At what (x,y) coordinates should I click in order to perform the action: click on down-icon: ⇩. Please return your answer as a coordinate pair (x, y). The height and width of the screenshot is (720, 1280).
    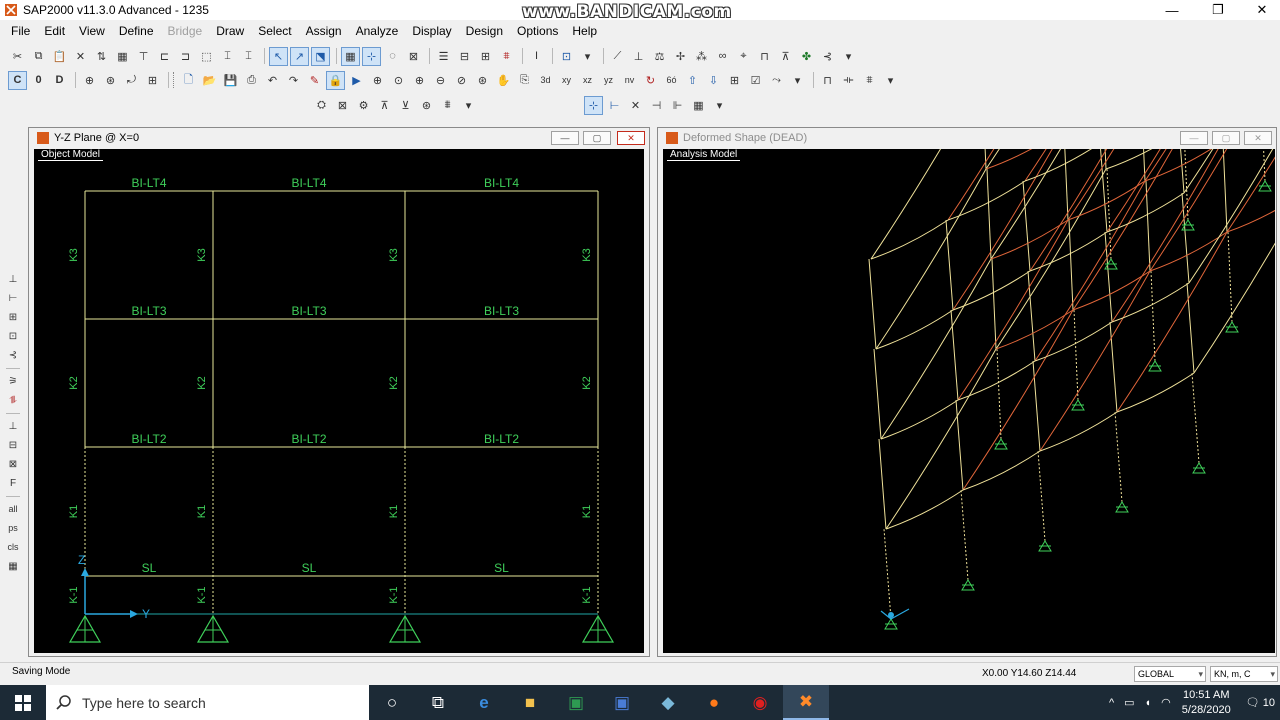
    Looking at the image, I should click on (713, 80).